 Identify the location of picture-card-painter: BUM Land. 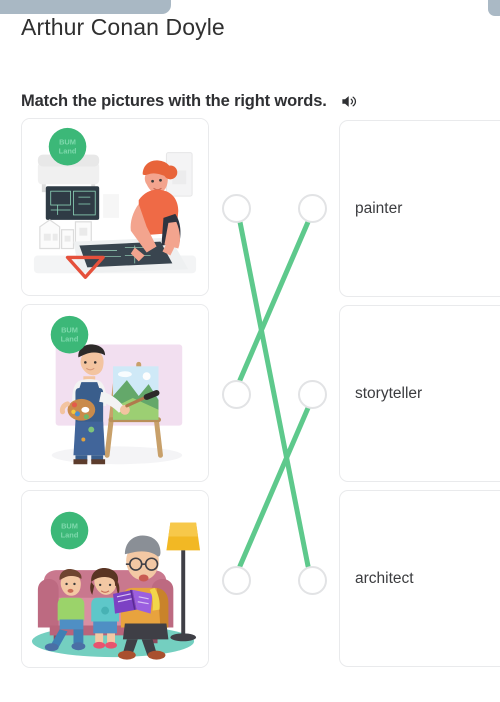
(115, 393).